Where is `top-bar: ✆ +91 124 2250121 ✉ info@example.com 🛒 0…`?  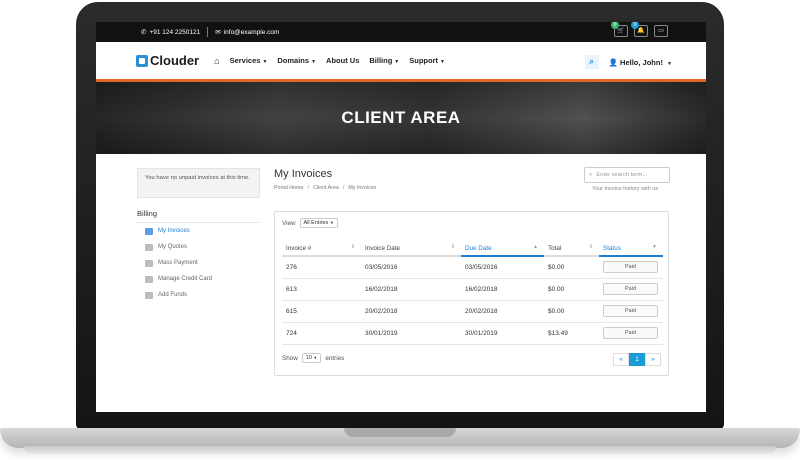
top-bar: ✆ +91 124 2250121 ✉ info@example.com 🛒 0… is located at coordinates (401, 32).